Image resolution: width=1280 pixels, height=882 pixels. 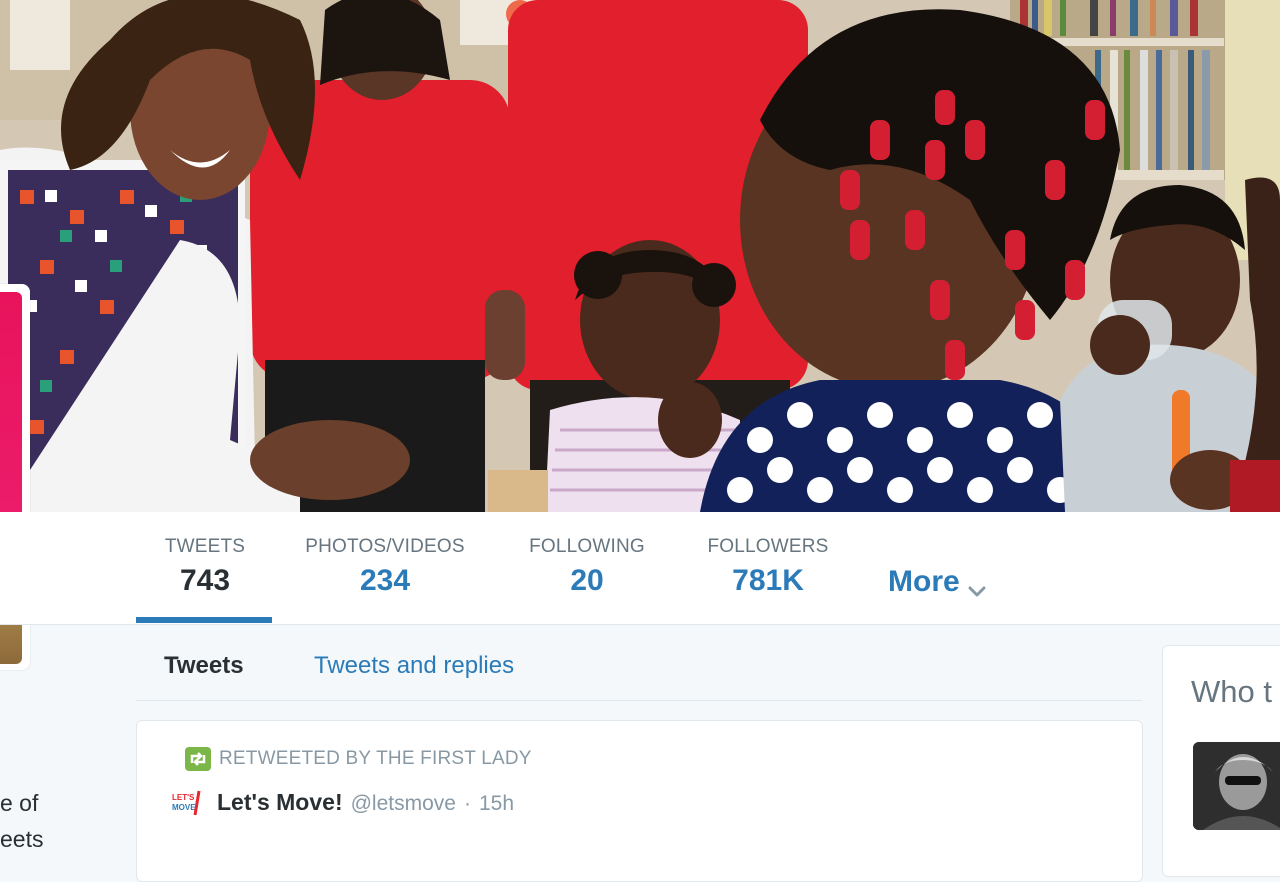 What do you see at coordinates (1231, 691) in the screenshot?
I see `who-to-follow-title: Who t` at bounding box center [1231, 691].